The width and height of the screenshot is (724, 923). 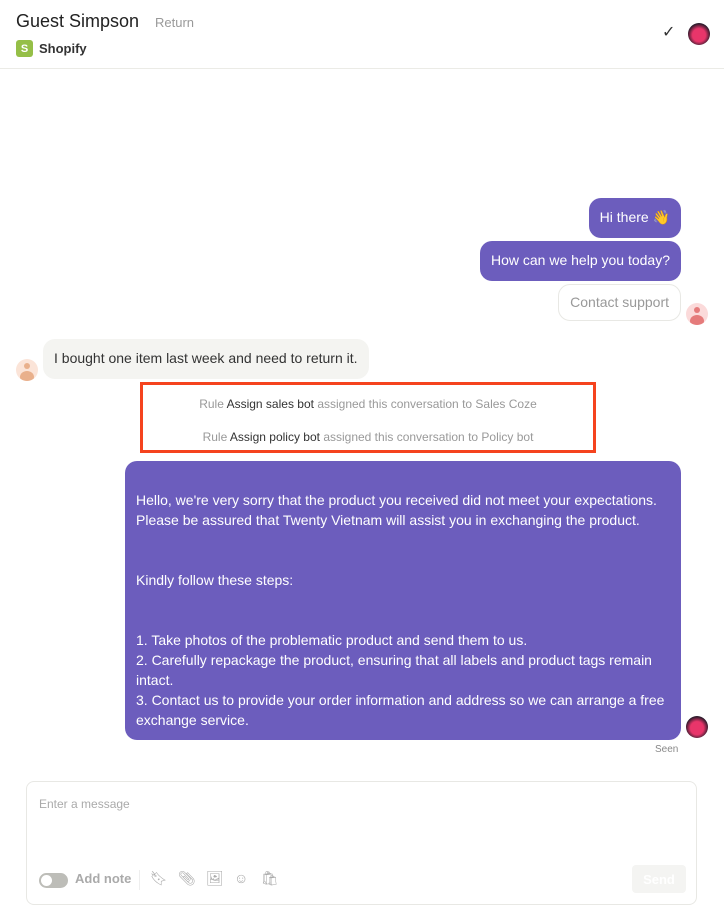 I want to click on message-question: How can we help you today?, so click(x=580, y=261).